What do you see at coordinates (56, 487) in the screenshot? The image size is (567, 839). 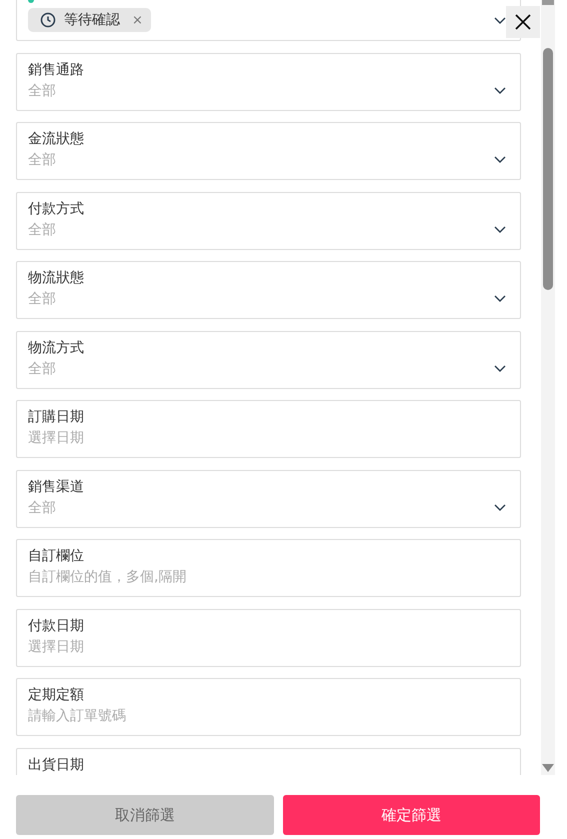 I see `field-label: 銷售渠道` at bounding box center [56, 487].